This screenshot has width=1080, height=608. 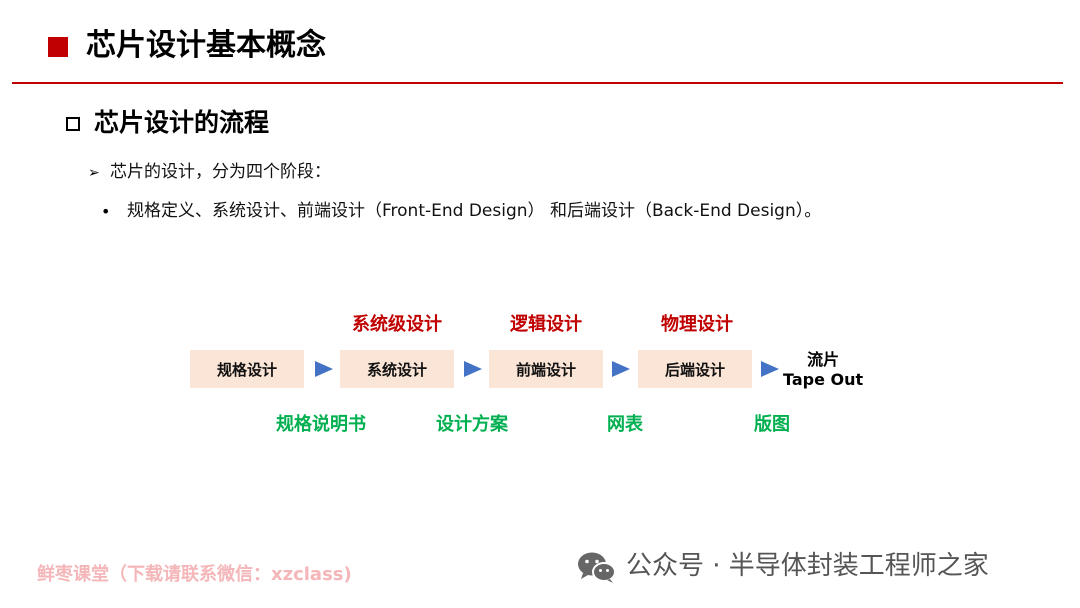 What do you see at coordinates (597, 567) in the screenshot?
I see `wechat-icon` at bounding box center [597, 567].